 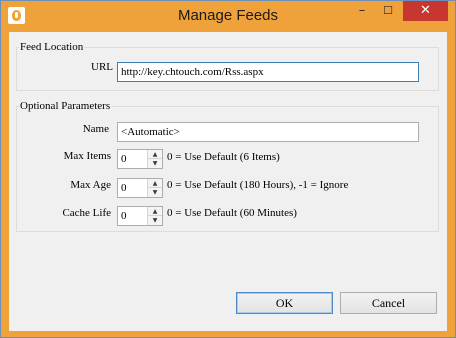 I want to click on close-button: ✕, so click(x=425, y=11).